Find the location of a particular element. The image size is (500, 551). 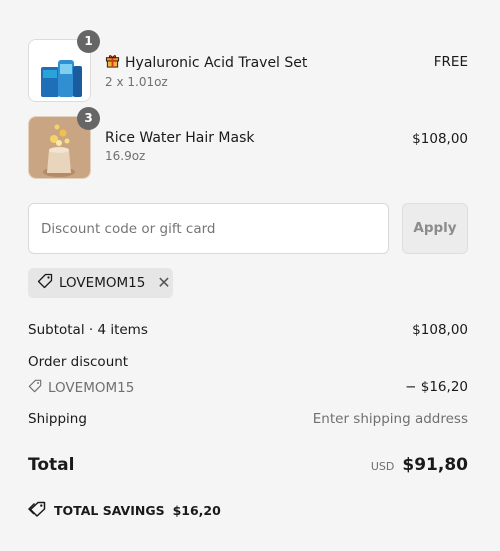

apply-button: Apply is located at coordinates (435, 228).